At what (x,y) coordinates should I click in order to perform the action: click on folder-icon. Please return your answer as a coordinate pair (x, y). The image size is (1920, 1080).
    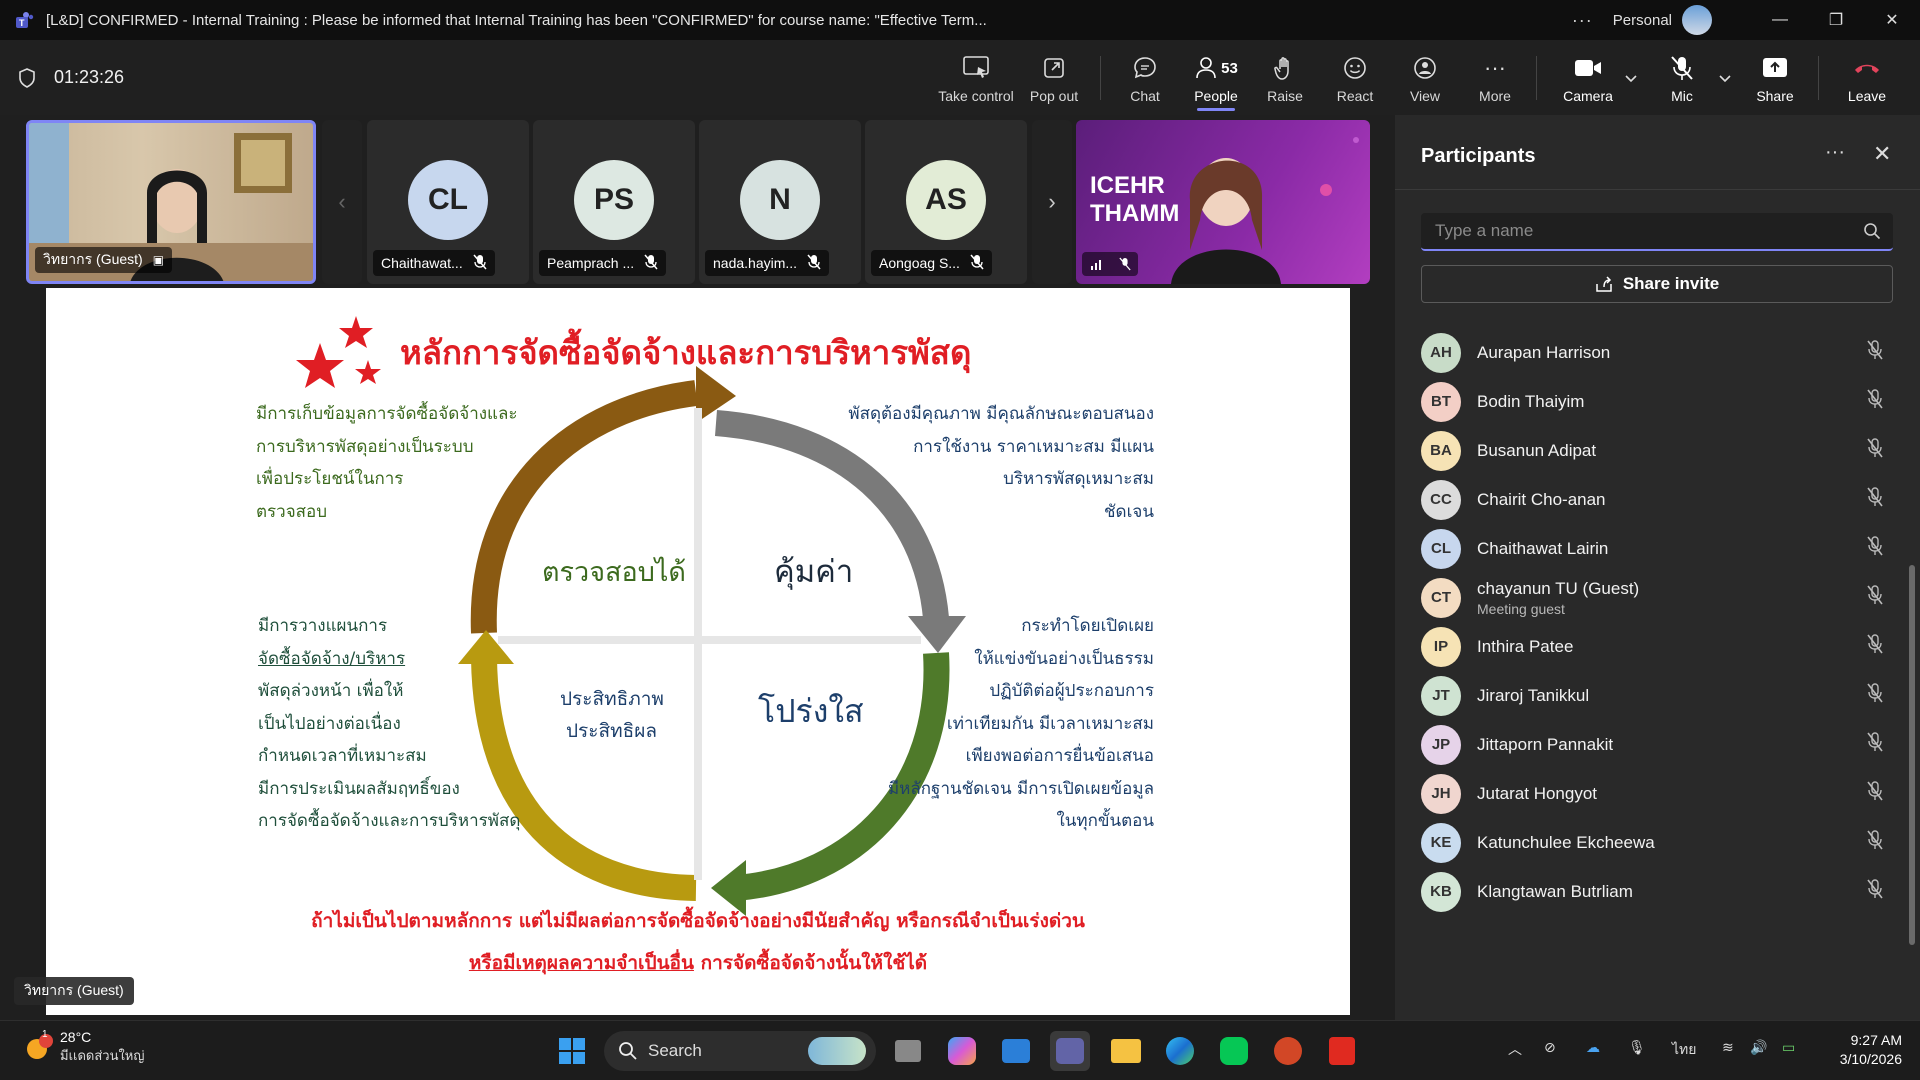
    Looking at the image, I should click on (1126, 1051).